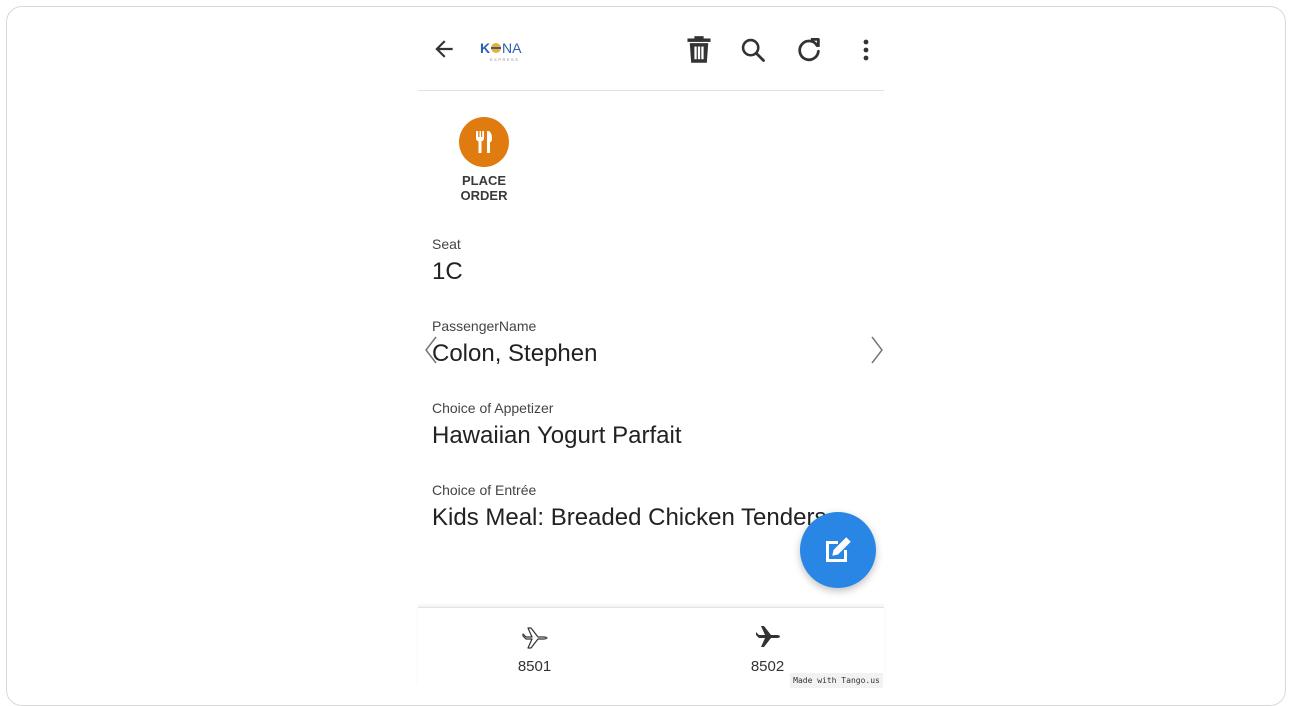 Image resolution: width=1294 pixels, height=706 pixels. What do you see at coordinates (446, 244) in the screenshot?
I see `seat-label: Seat` at bounding box center [446, 244].